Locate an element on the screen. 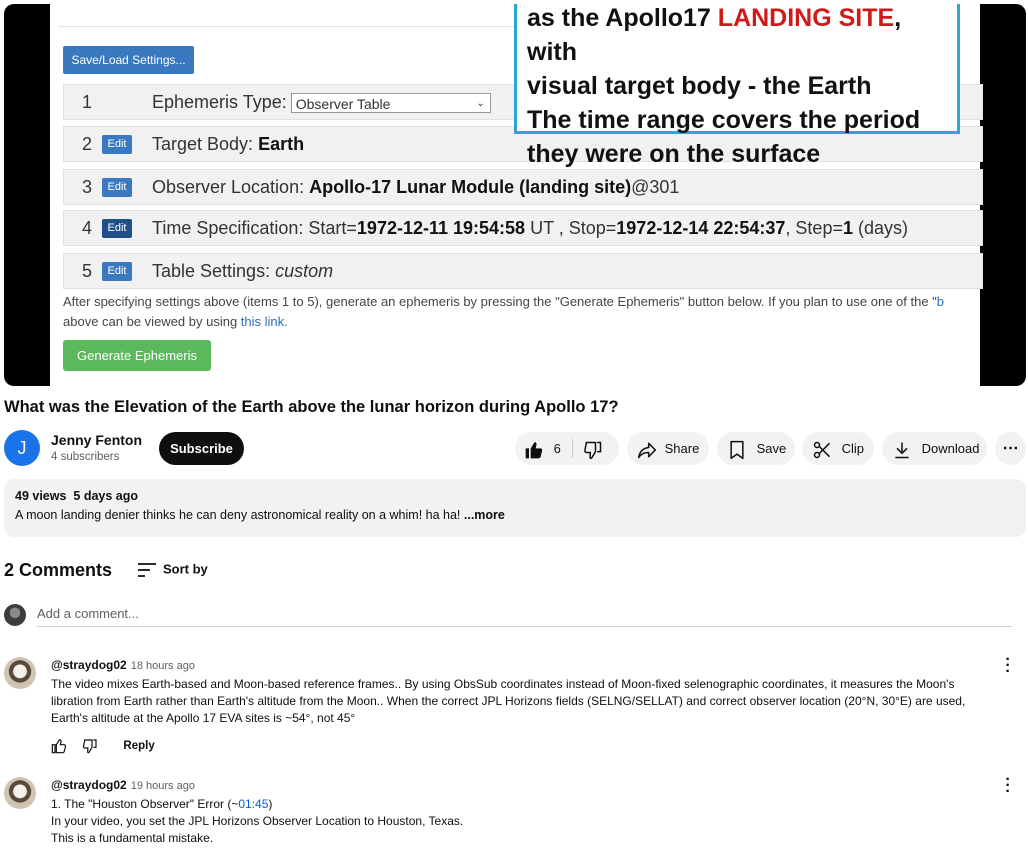  like-button: 6 is located at coordinates (542, 448).